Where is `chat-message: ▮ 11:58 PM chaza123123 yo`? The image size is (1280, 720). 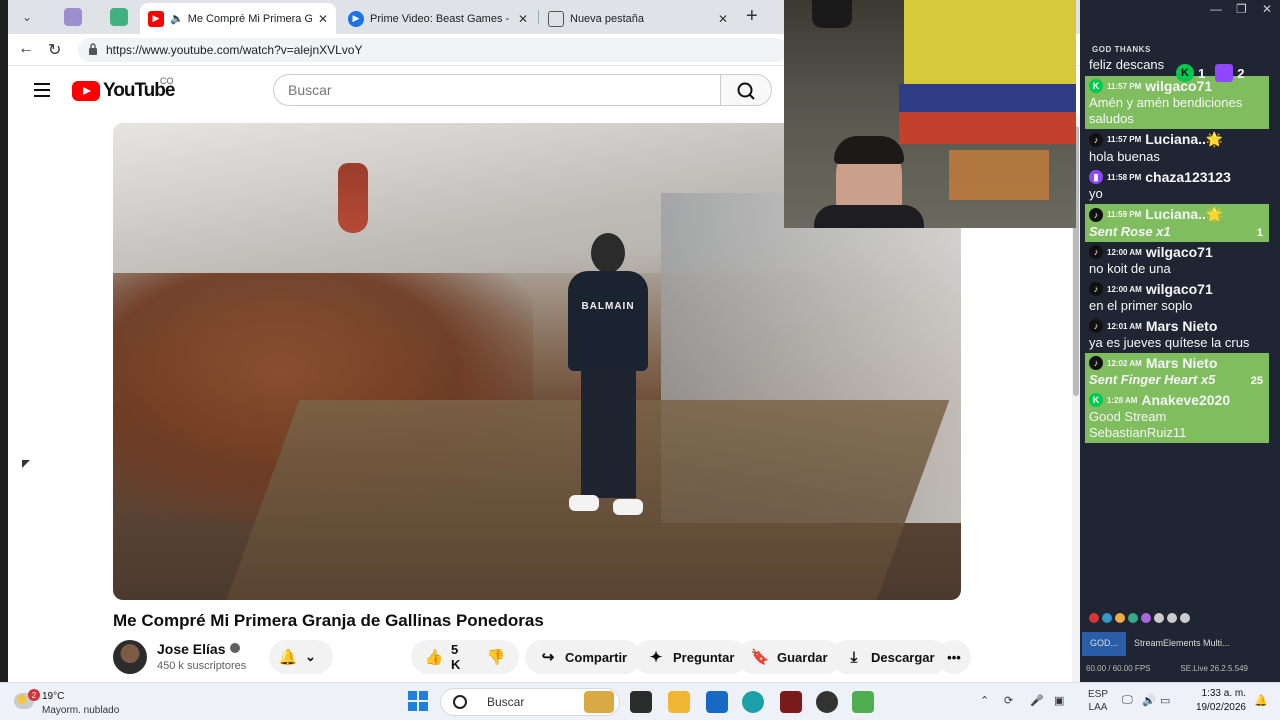 chat-message: ▮ 11:58 PM chaza123123 yo is located at coordinates (1177, 185).